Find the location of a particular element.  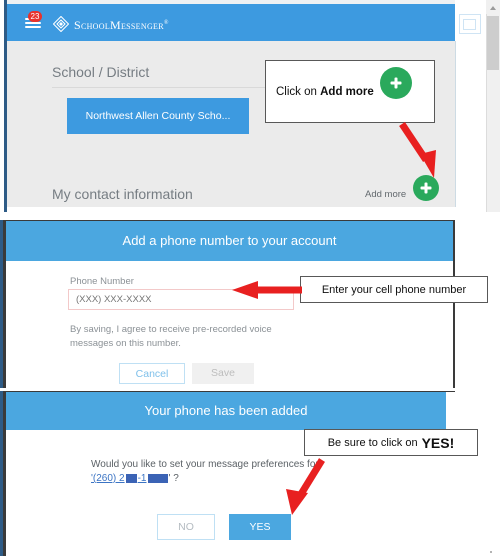

school-district-heading: School / District is located at coordinates (101, 72).